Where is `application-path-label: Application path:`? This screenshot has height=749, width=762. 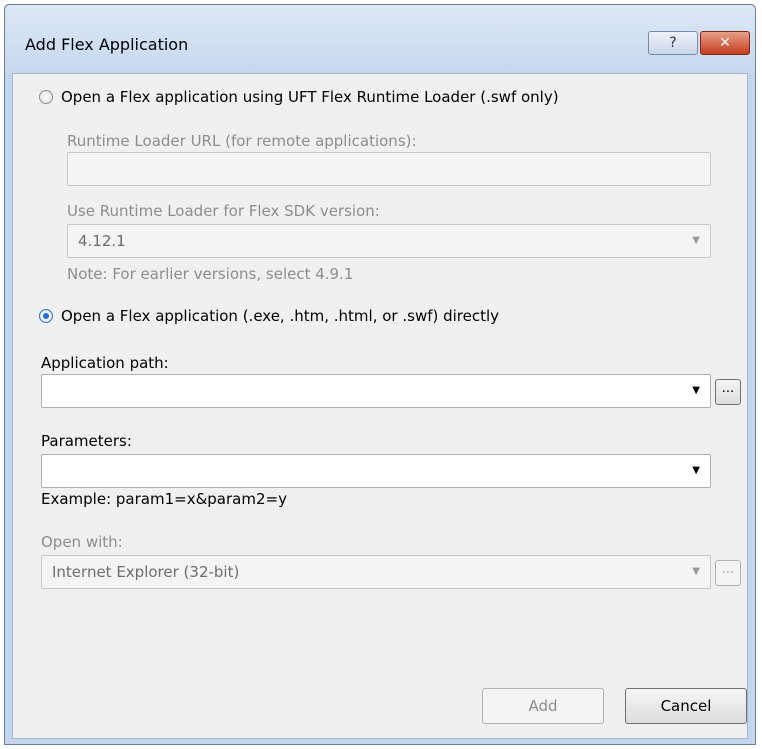 application-path-label: Application path: is located at coordinates (105, 363).